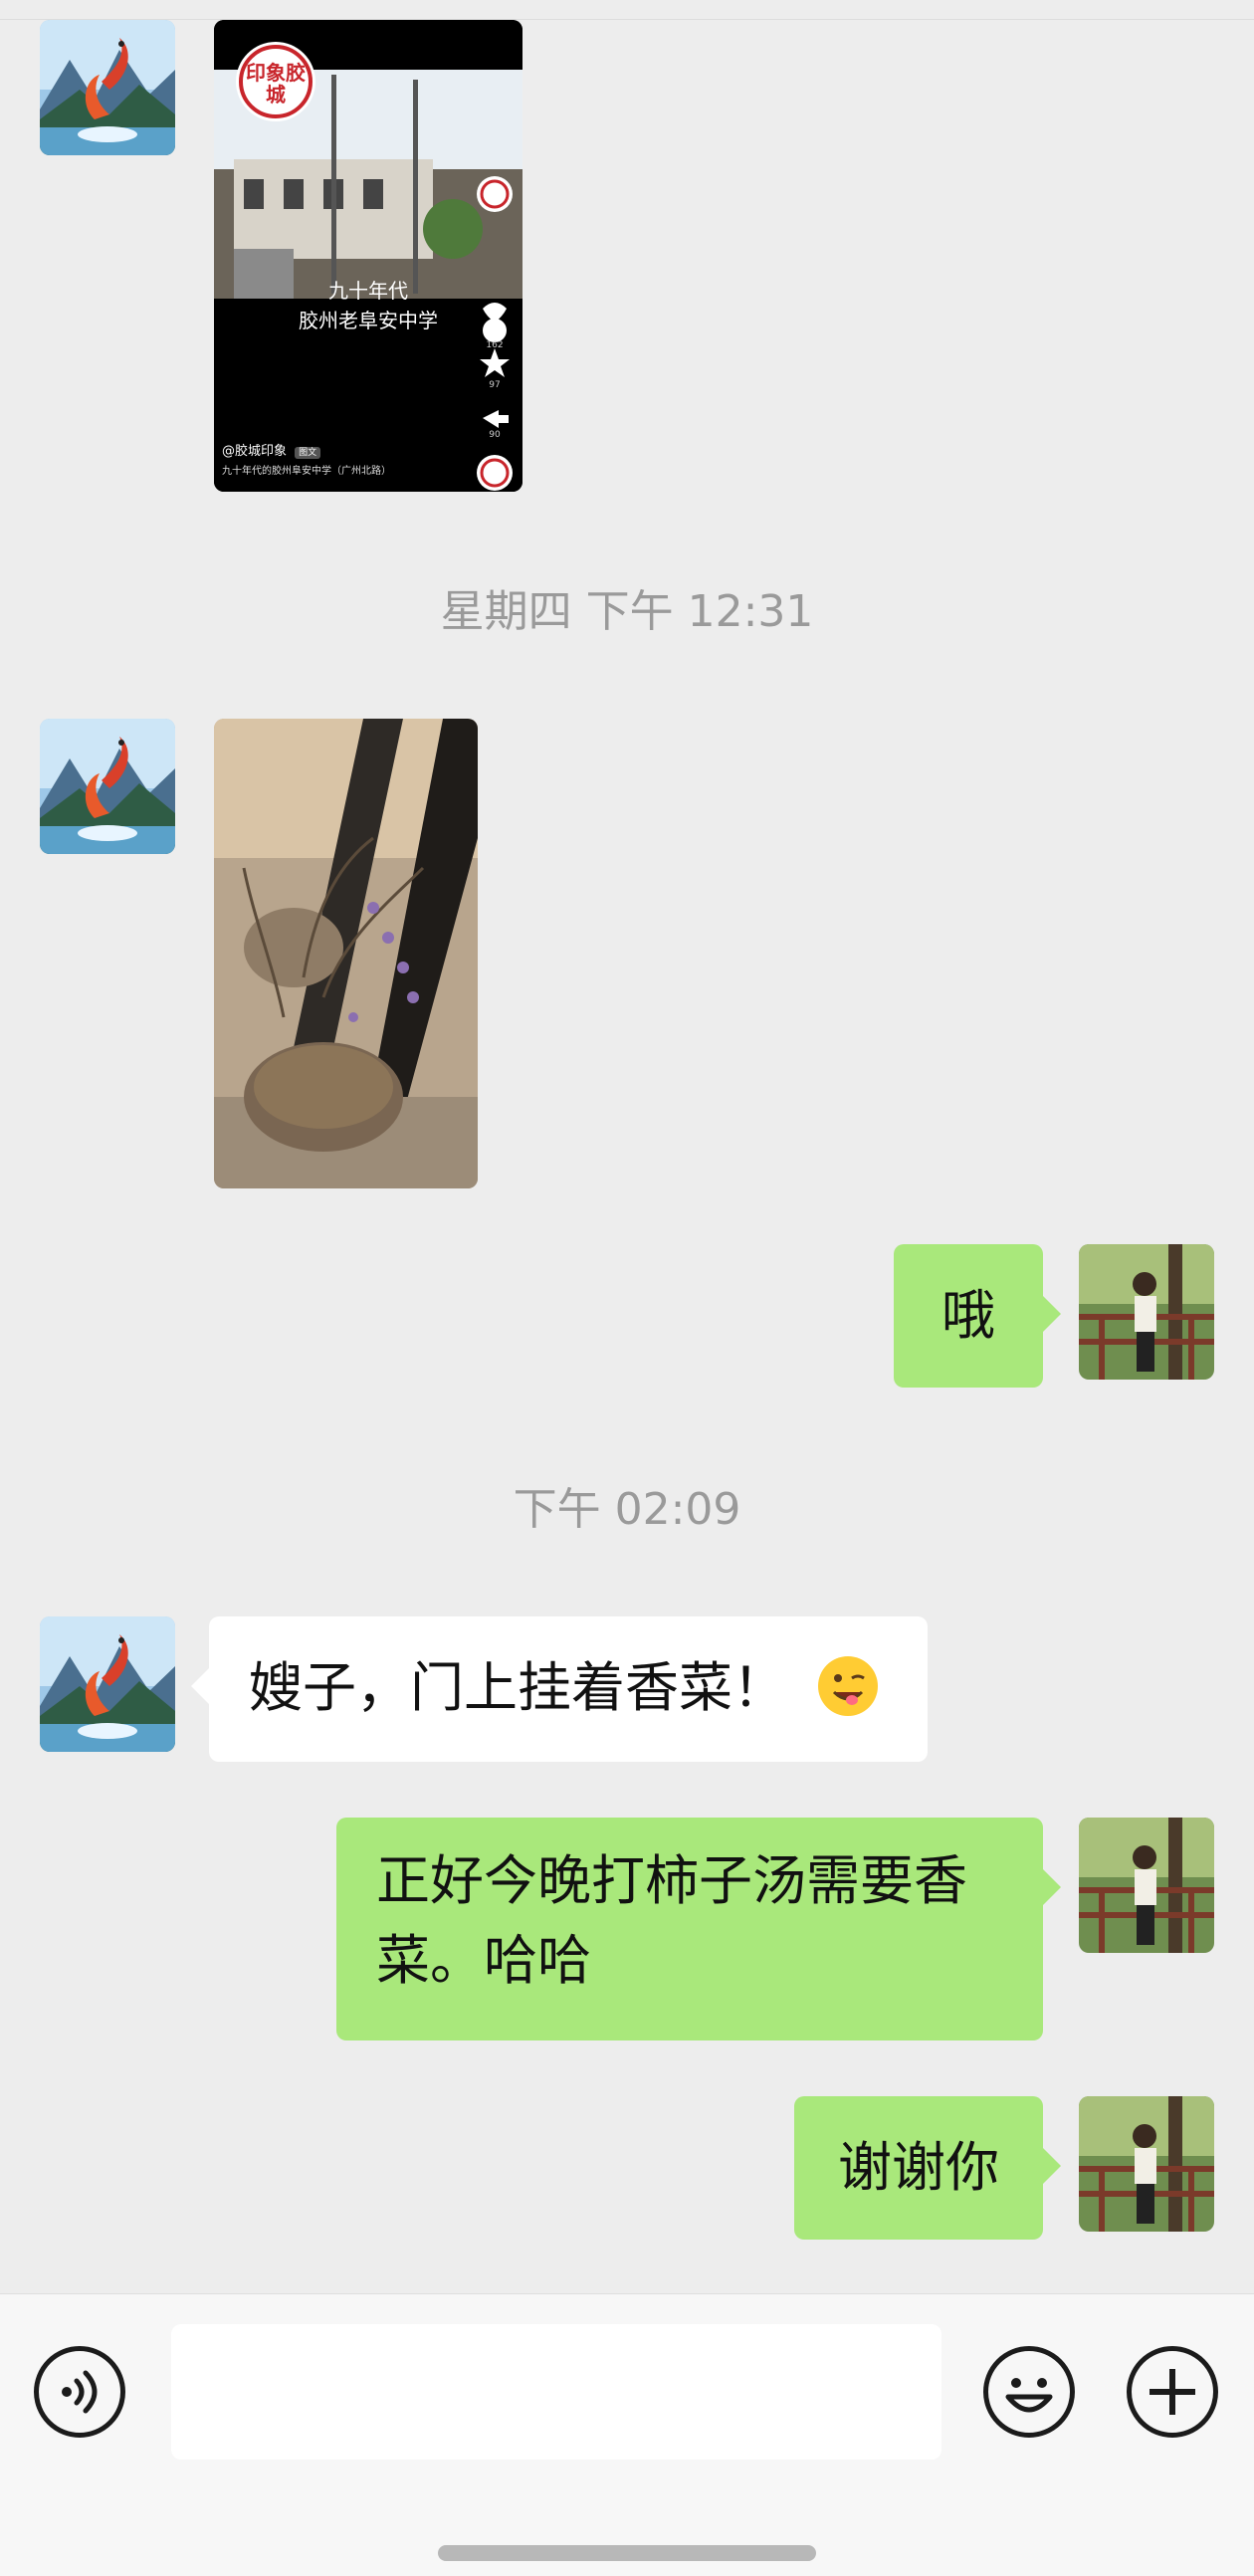  I want to click on message-text: 嫂子，门上挂着香菜！, so click(517, 1687).